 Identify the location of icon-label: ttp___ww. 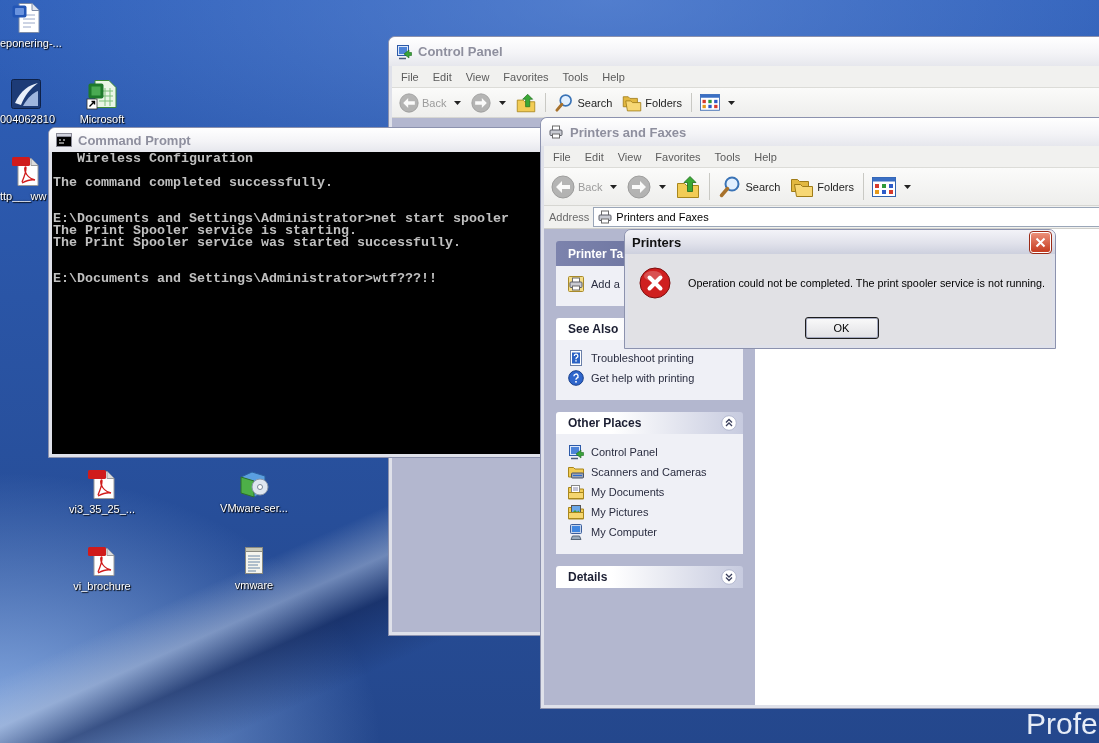
(23, 196).